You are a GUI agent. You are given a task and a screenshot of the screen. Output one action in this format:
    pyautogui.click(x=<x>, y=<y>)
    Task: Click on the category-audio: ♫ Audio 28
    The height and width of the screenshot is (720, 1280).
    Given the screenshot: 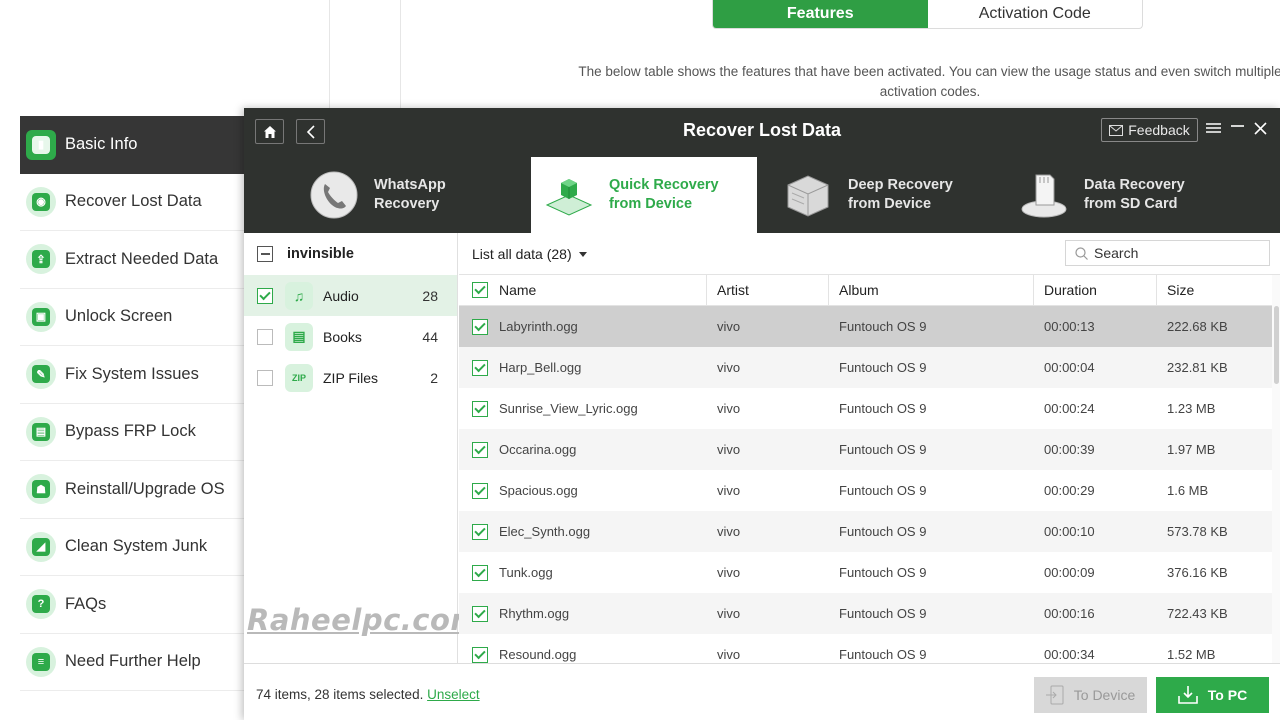 What is the action you would take?
    pyautogui.click(x=350, y=295)
    